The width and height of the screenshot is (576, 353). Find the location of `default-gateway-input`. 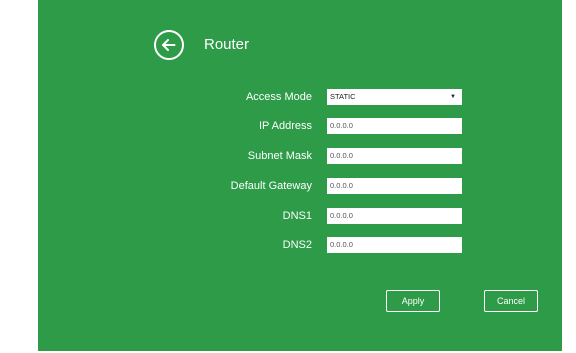

default-gateway-input is located at coordinates (394, 186).